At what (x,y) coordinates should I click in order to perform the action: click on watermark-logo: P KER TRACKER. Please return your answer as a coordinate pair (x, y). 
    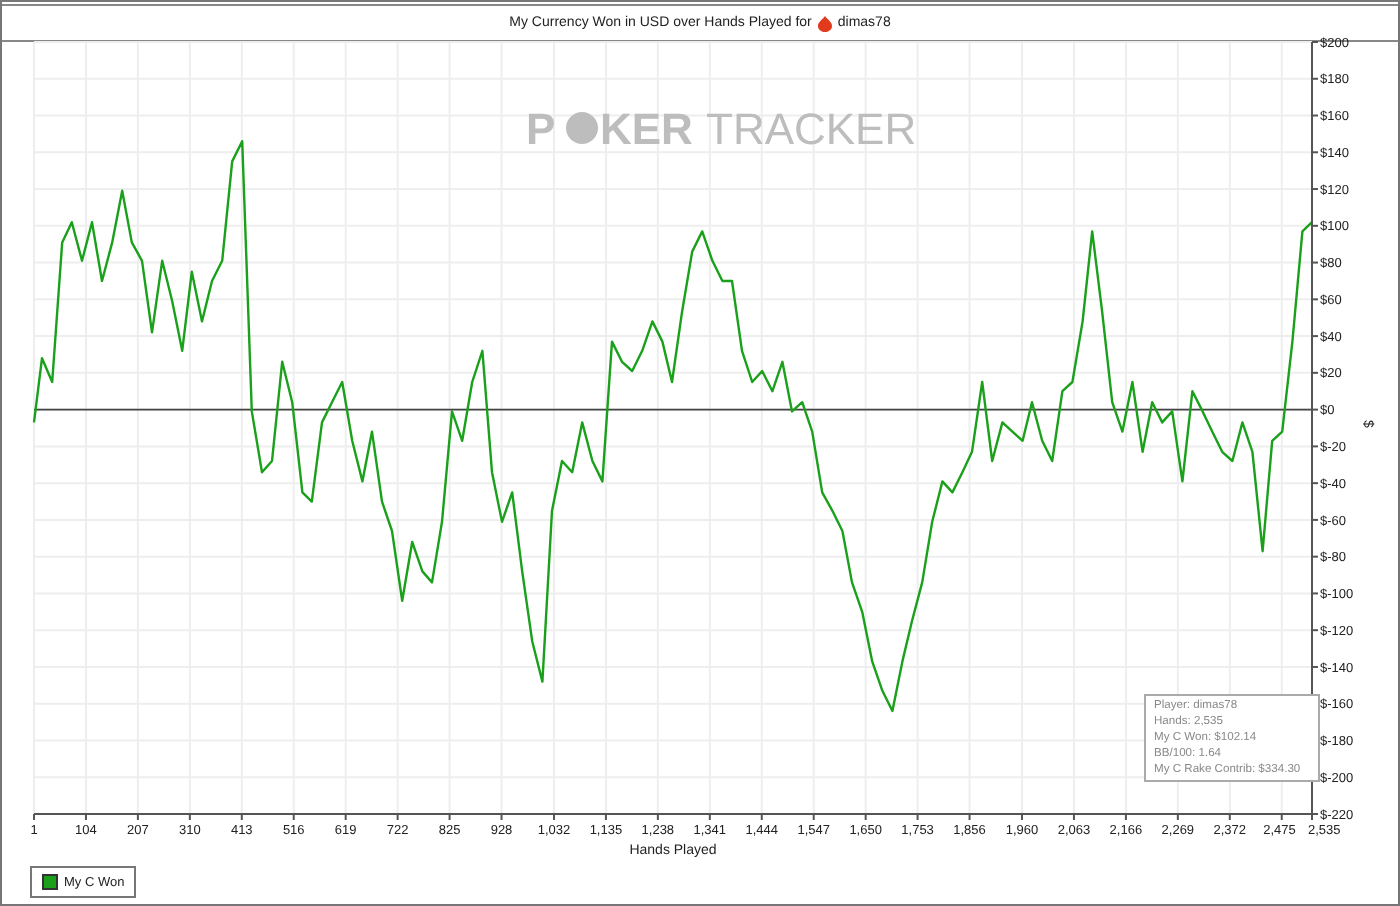
    Looking at the image, I should click on (721, 129).